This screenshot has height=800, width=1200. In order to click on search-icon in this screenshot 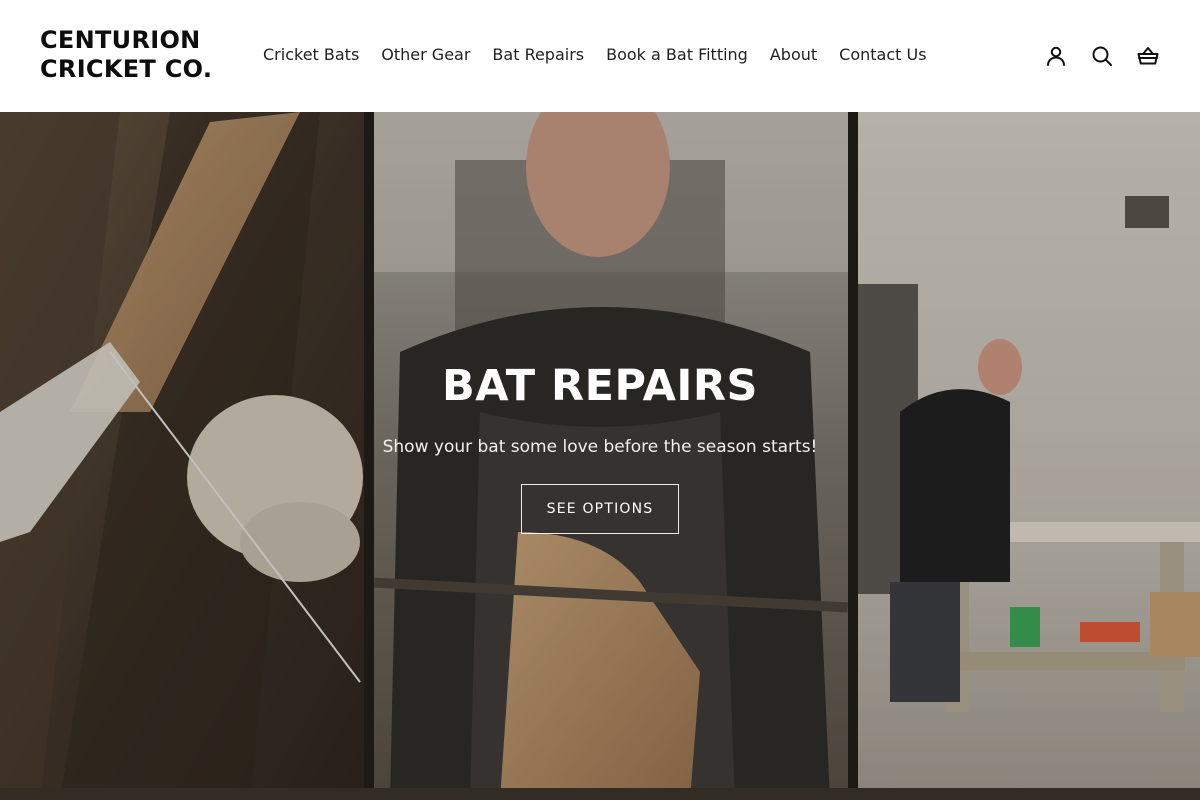, I will do `click(1102, 56)`.